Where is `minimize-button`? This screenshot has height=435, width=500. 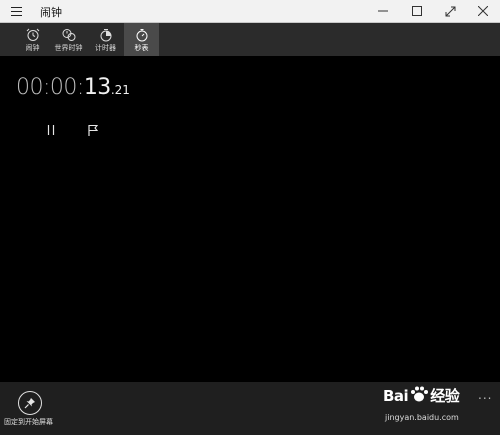
minimize-button is located at coordinates (383, 11).